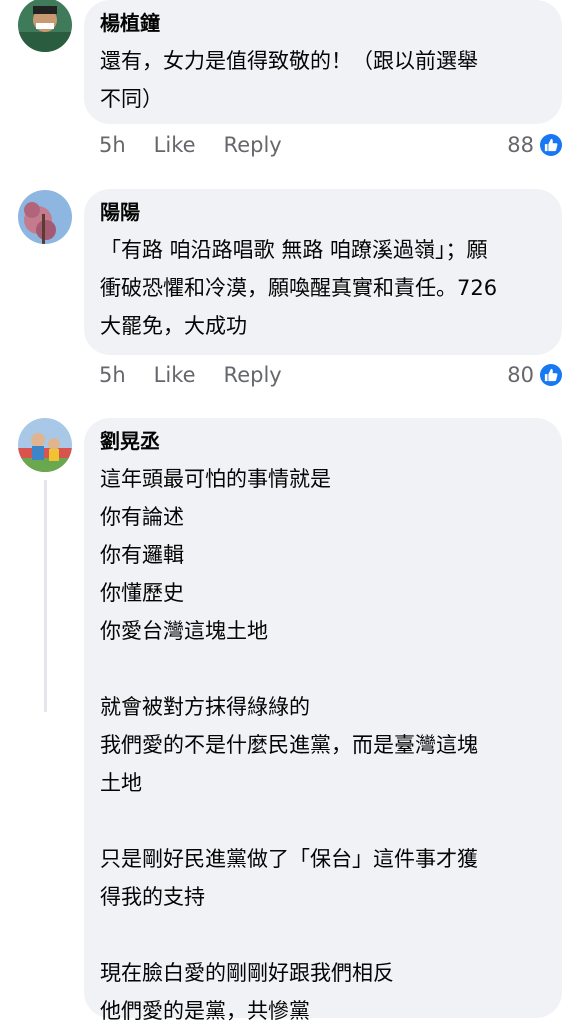 The height and width of the screenshot is (1030, 580). I want to click on reaction-summary: 80, so click(534, 375).